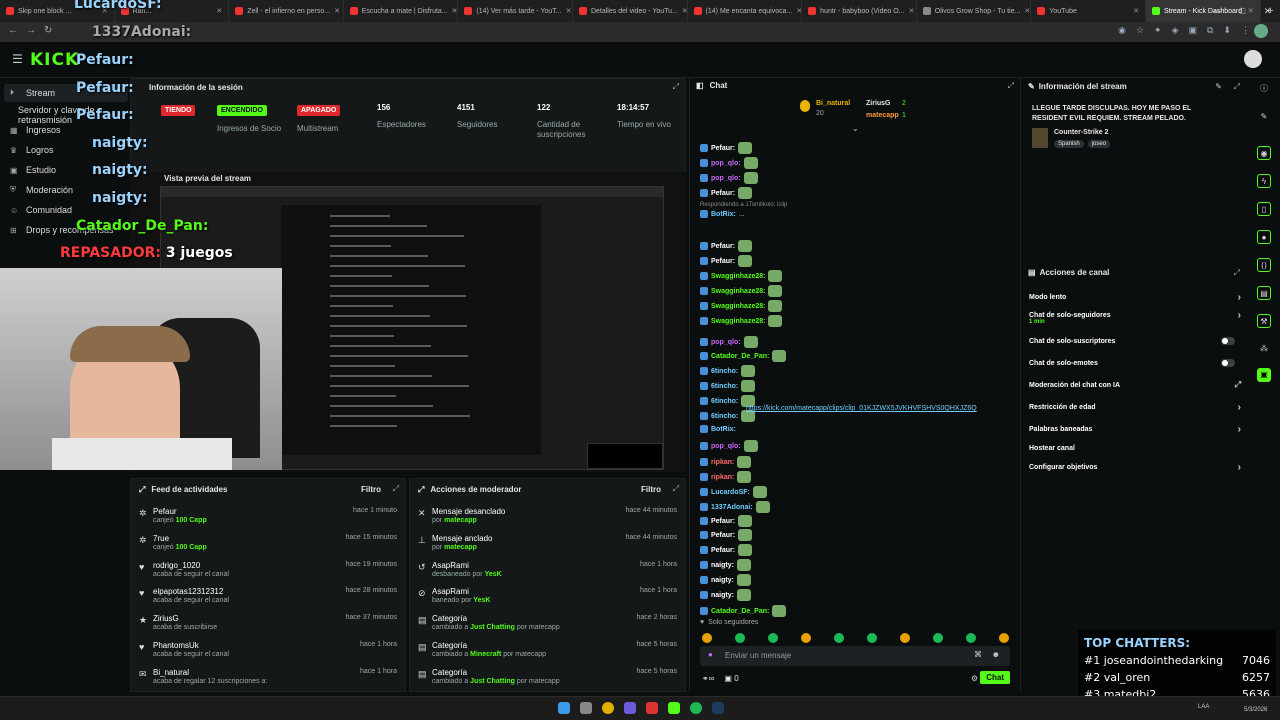 This screenshot has width=1280, height=720. Describe the element at coordinates (1099, 144) in the screenshot. I see `tag-chip: joseo` at that location.